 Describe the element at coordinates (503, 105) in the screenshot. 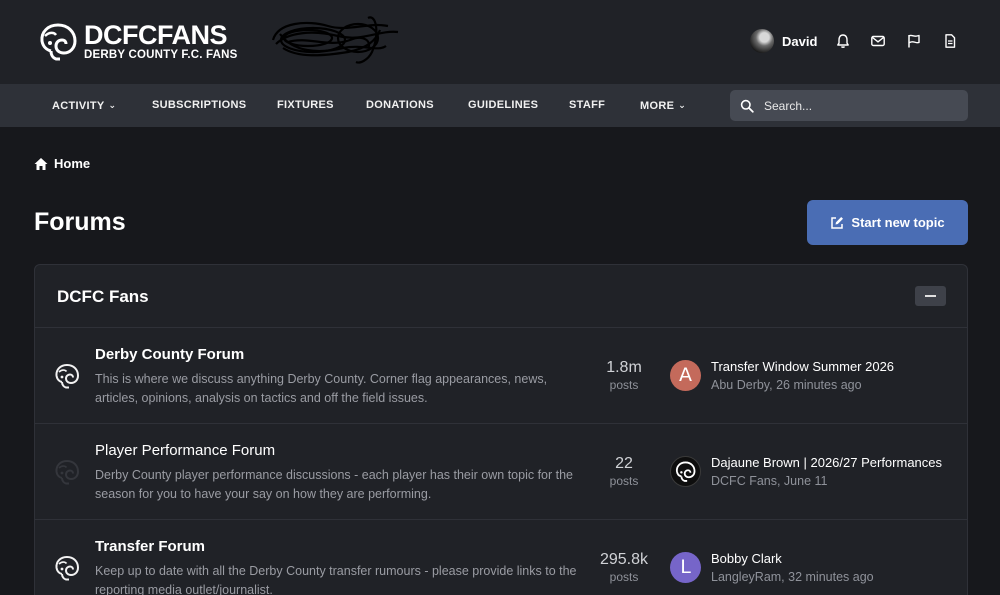

I see `nav-guidelines: GUIDELINES` at that location.